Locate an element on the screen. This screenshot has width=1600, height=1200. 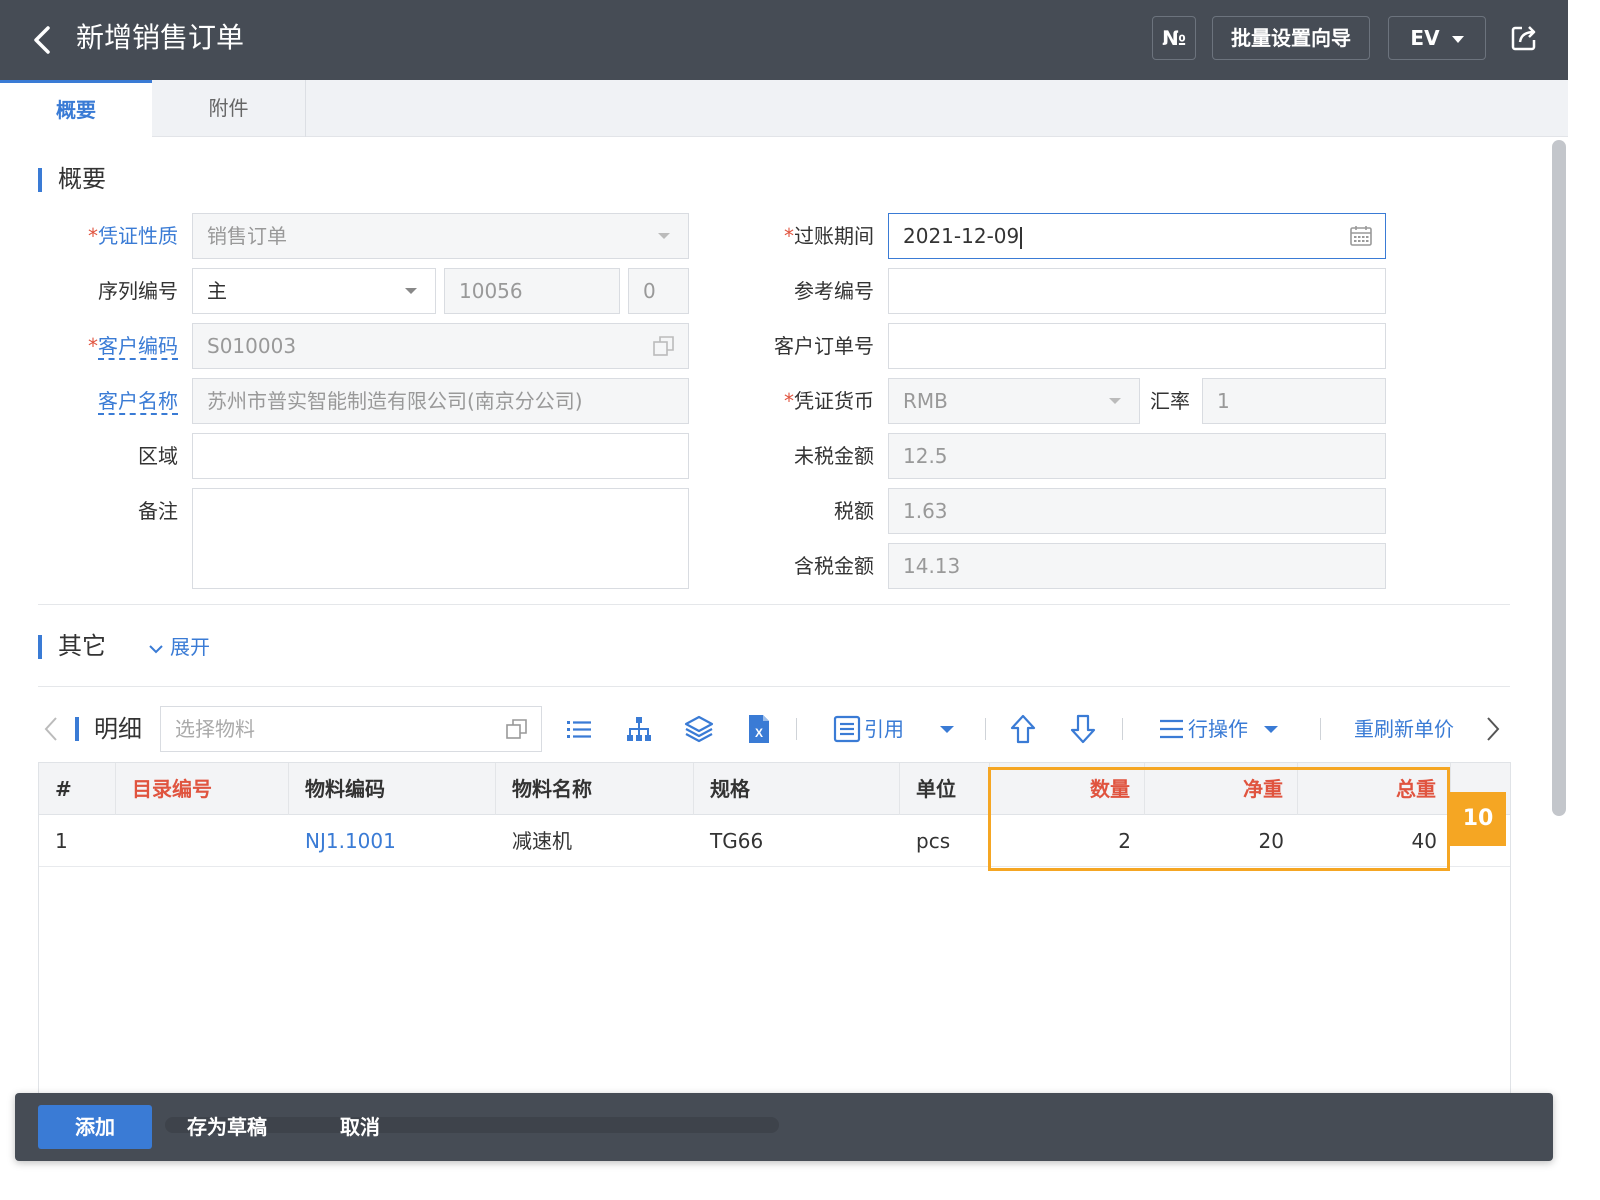
other-section-title: 其它 is located at coordinates (82, 646).